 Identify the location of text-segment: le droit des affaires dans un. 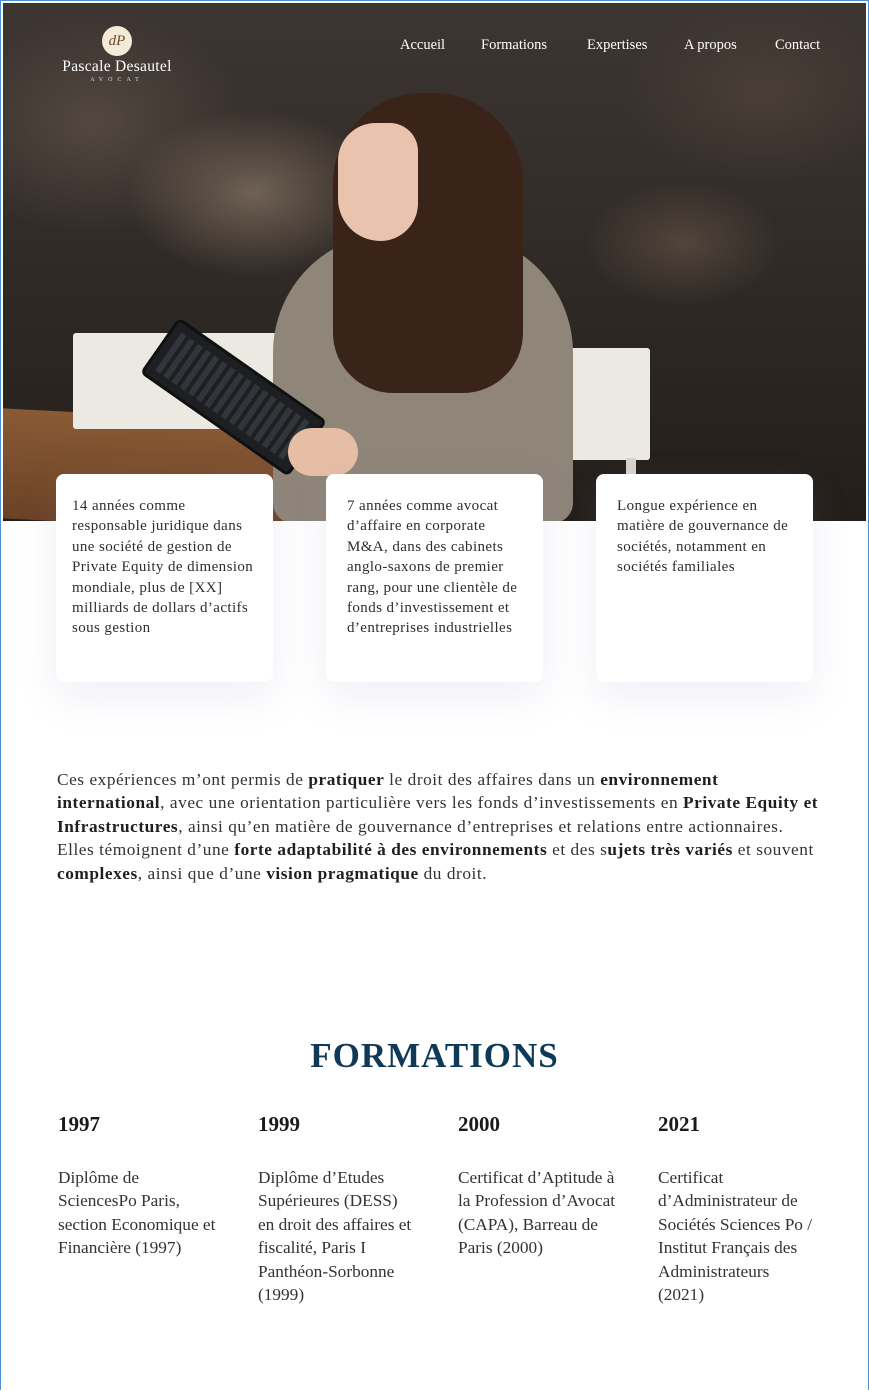
(492, 779).